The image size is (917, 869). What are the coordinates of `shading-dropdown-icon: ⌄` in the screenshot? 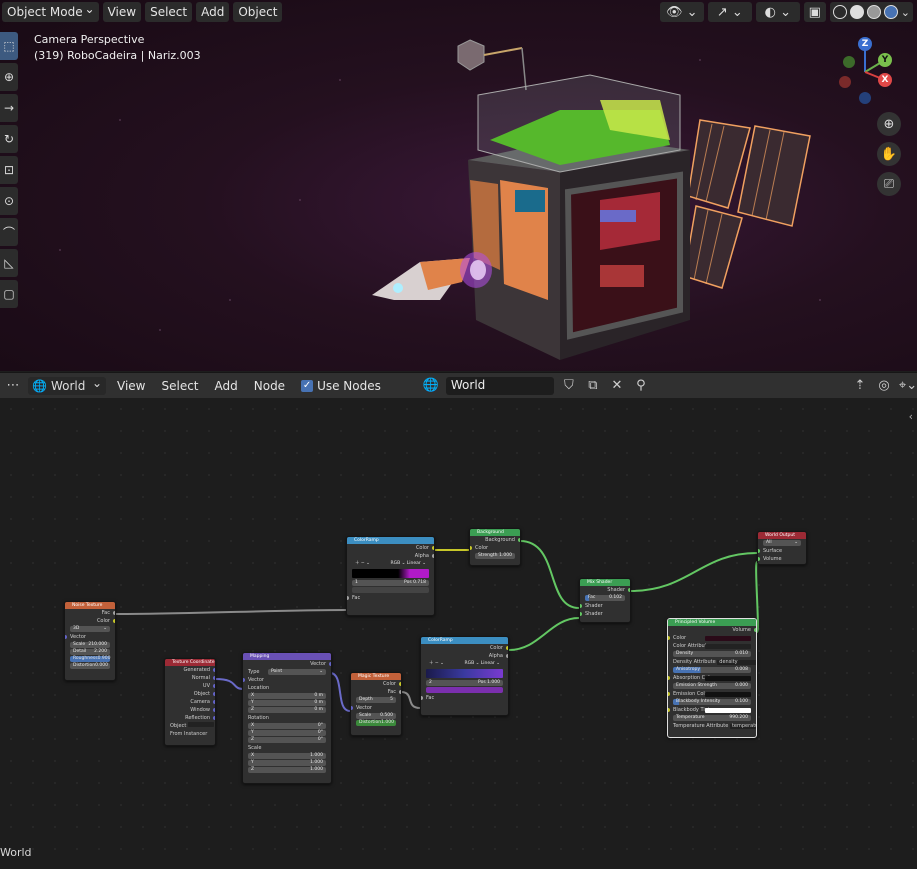 It's located at (905, 12).